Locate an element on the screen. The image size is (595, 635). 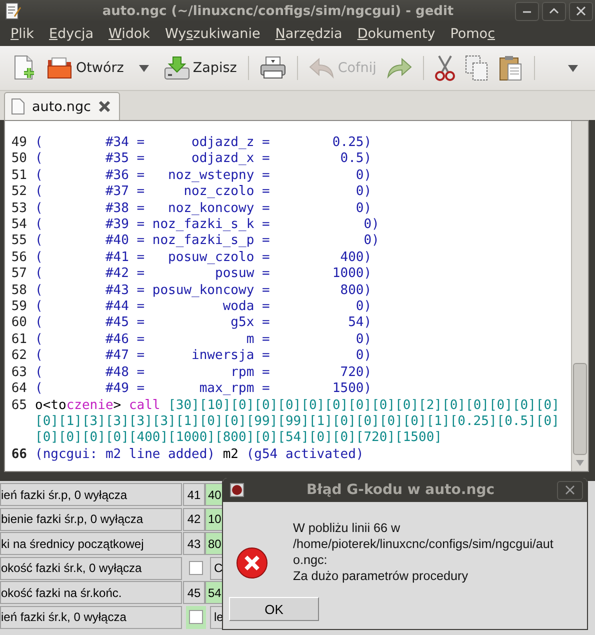
code-line: ( #34 = odjazd_z = 0.25) is located at coordinates (203, 143).